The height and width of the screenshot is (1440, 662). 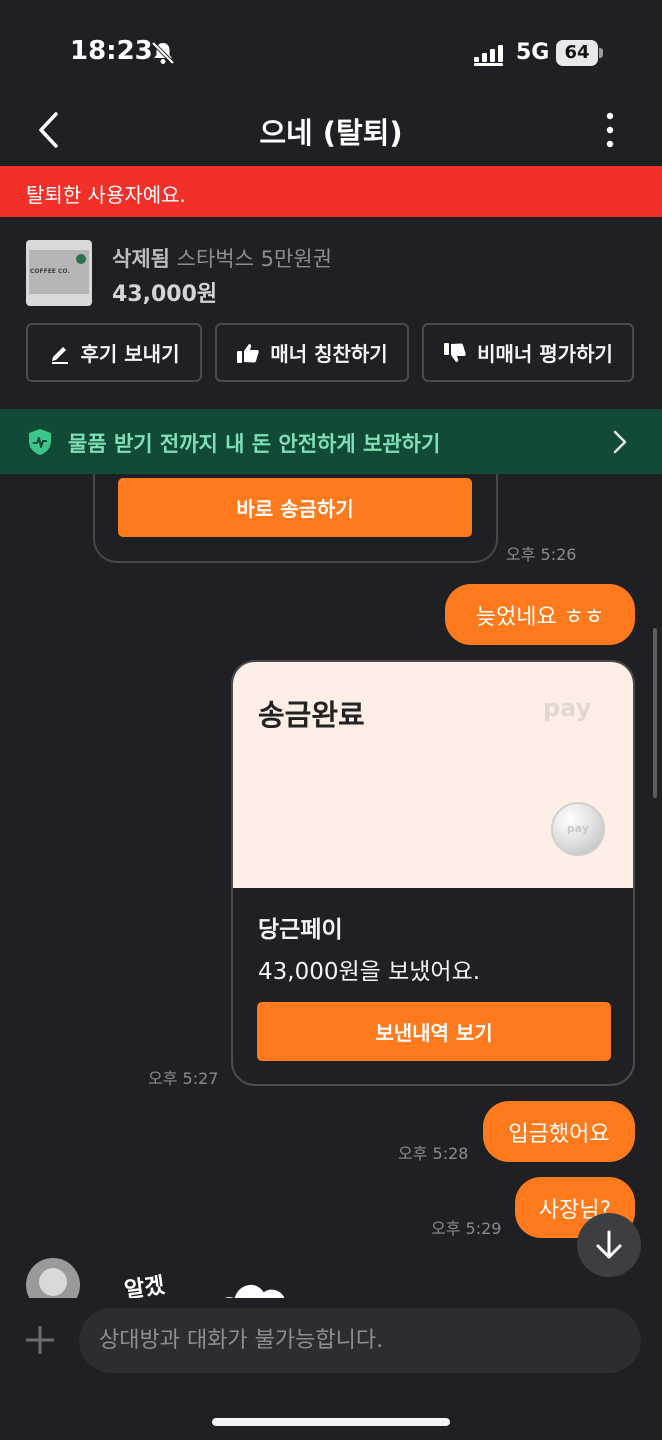 What do you see at coordinates (360, 1340) in the screenshot?
I see `message-input` at bounding box center [360, 1340].